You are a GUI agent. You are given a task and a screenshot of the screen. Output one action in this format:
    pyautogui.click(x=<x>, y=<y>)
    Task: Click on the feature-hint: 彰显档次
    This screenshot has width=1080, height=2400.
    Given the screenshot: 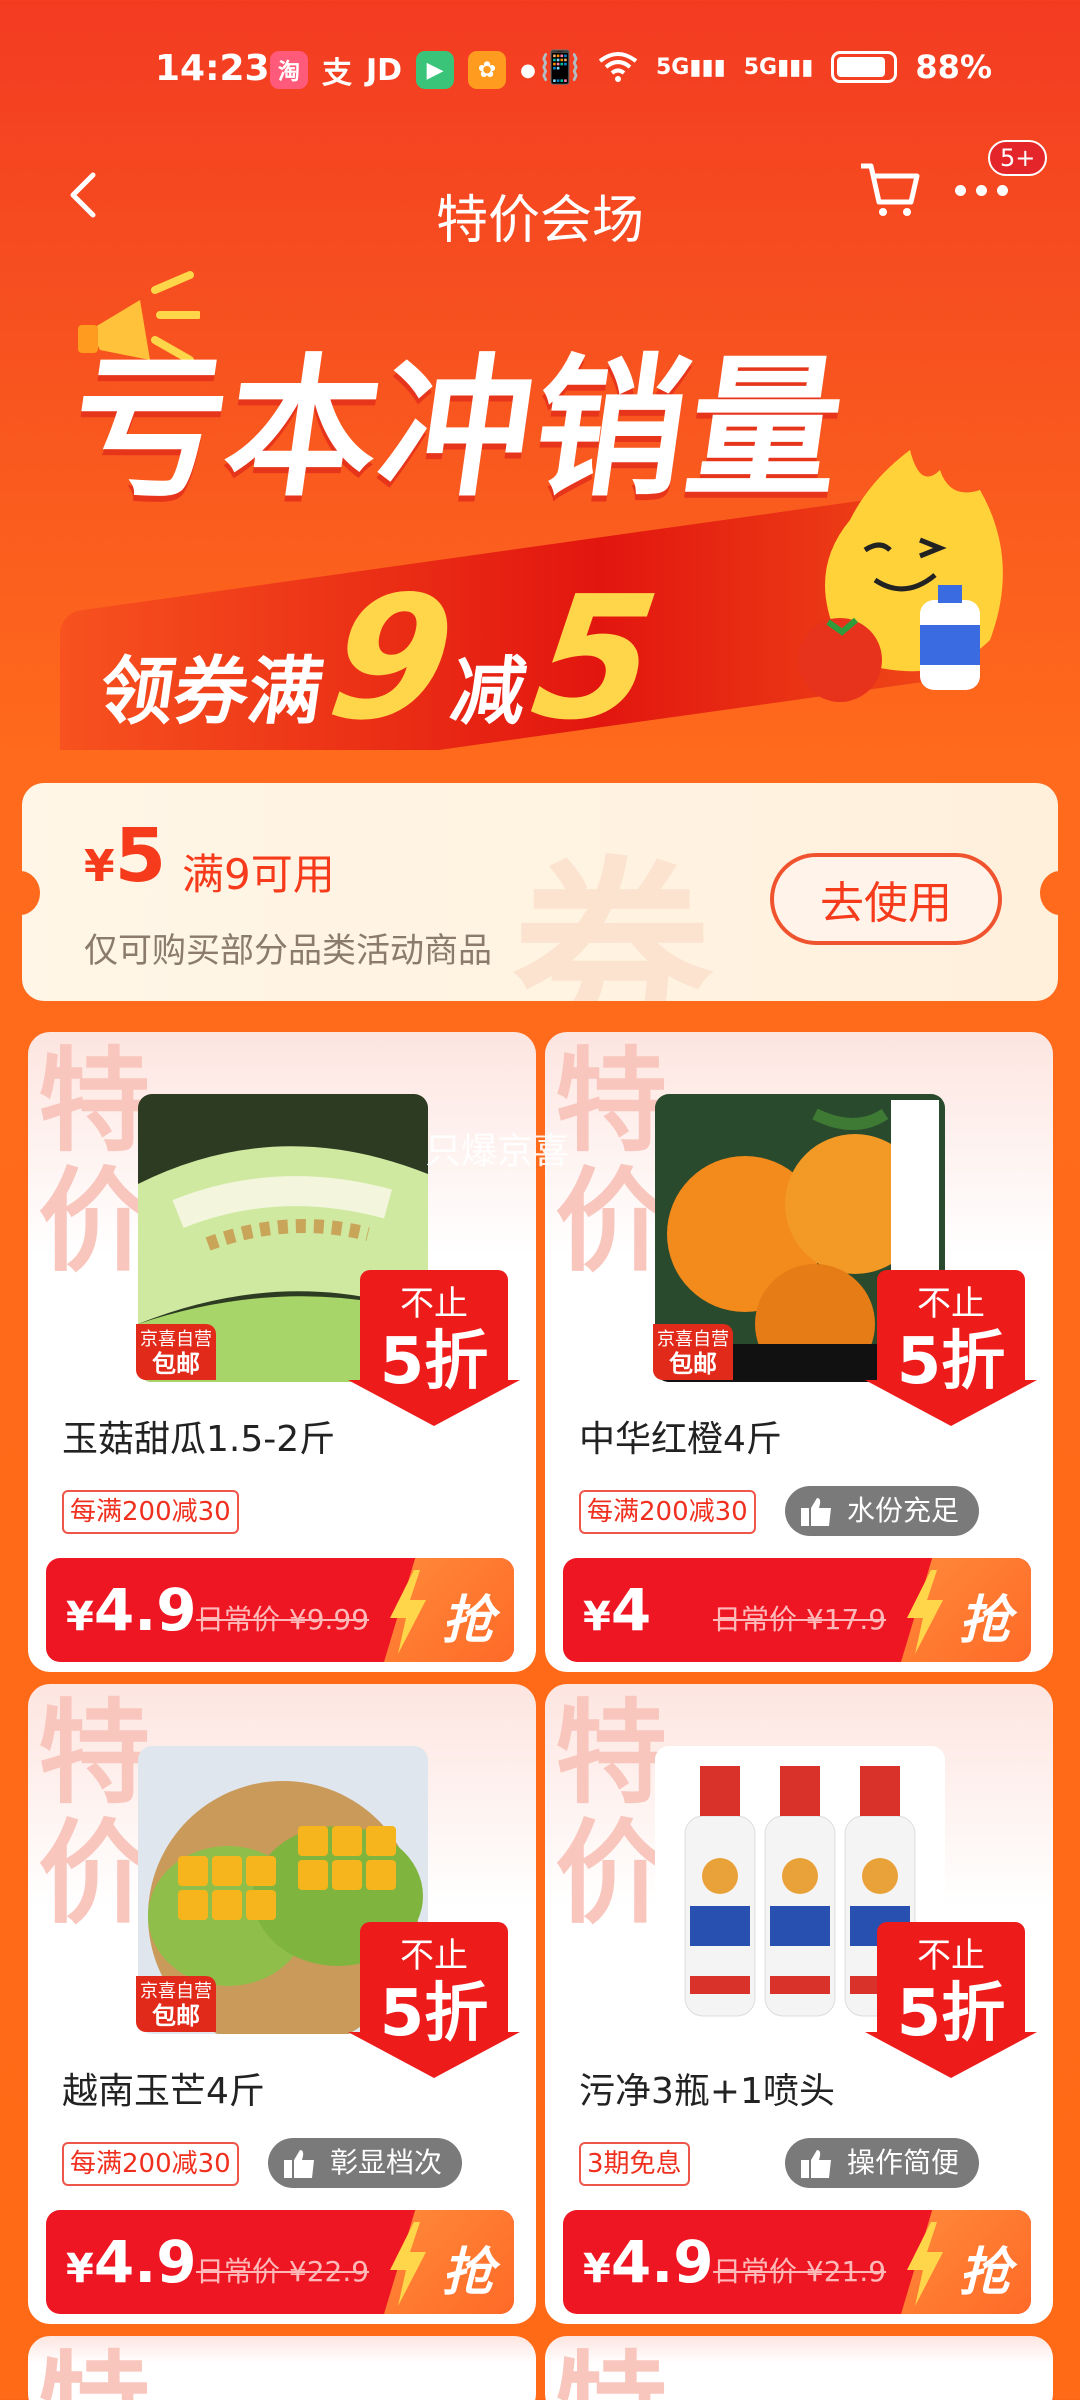 What is the action you would take?
    pyautogui.click(x=365, y=2163)
    